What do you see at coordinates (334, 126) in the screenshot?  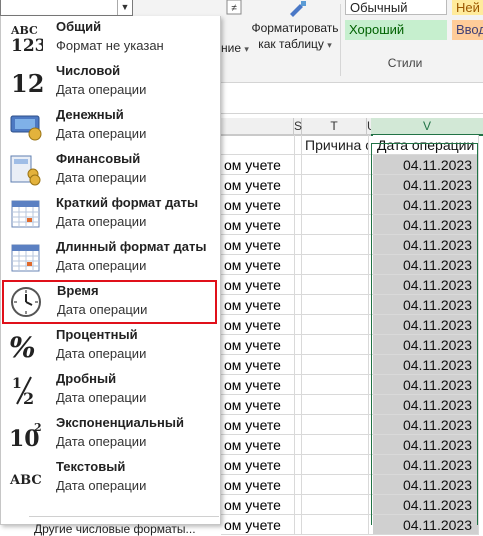 I see `column-header-t: T` at bounding box center [334, 126].